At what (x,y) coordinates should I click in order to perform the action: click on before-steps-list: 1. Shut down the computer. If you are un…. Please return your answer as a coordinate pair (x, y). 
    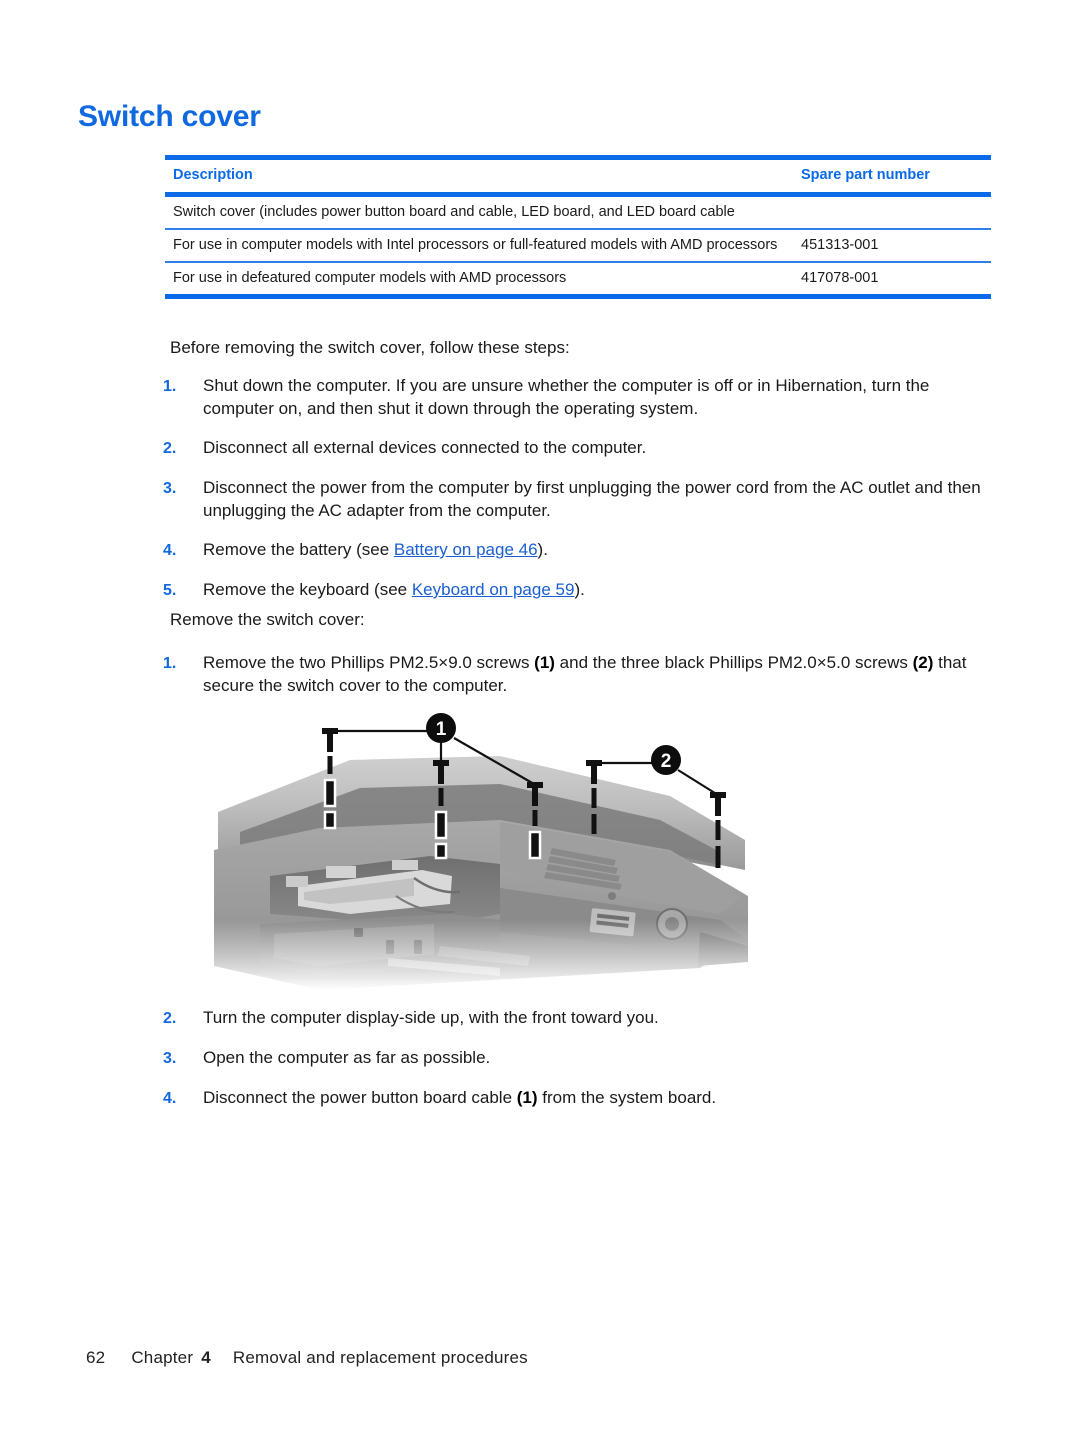
    Looking at the image, I should click on (578, 496).